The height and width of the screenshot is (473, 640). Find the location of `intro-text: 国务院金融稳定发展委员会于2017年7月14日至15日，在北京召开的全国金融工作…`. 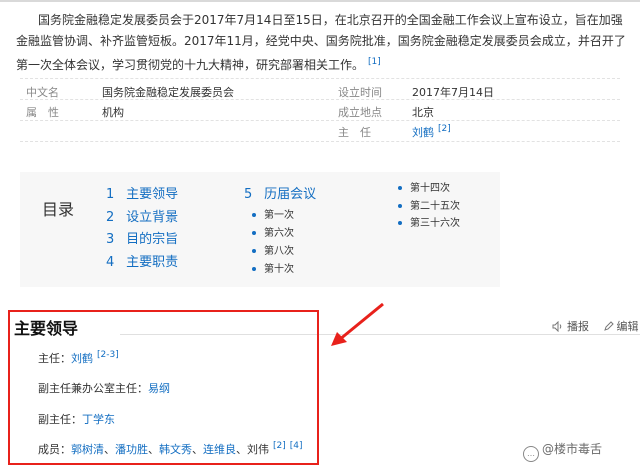

intro-text: 国务院金融稳定发展委员会于2017年7月14日至15日，在北京召开的全国金融工作… is located at coordinates (321, 42).